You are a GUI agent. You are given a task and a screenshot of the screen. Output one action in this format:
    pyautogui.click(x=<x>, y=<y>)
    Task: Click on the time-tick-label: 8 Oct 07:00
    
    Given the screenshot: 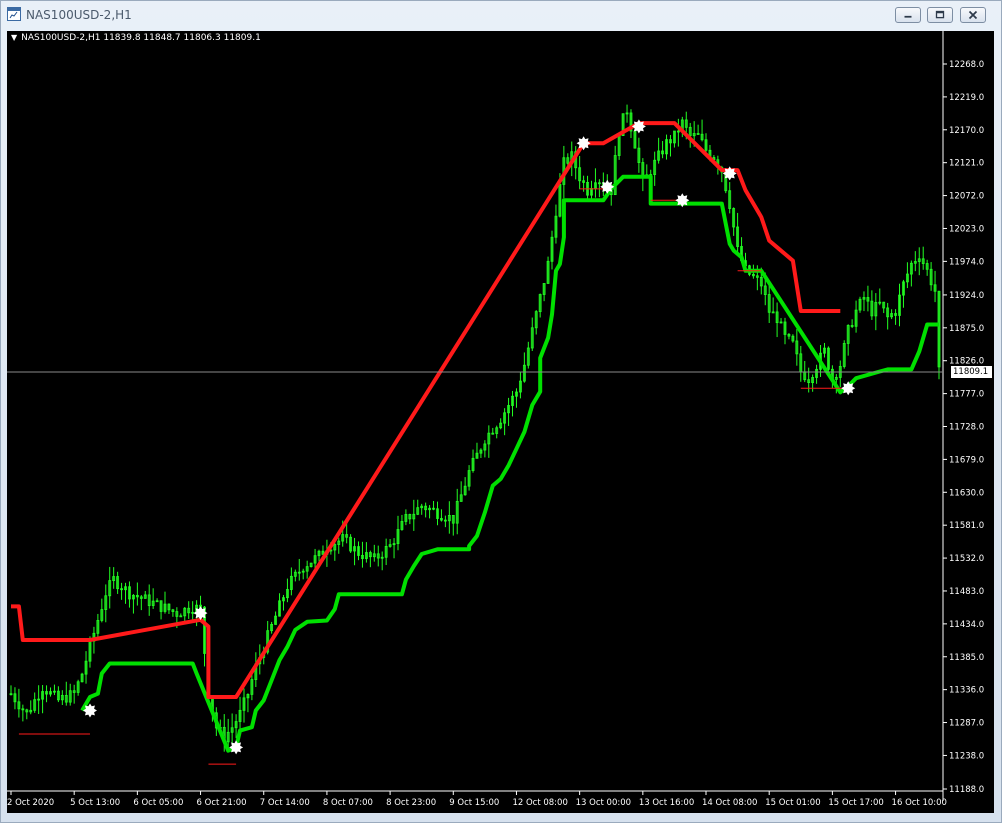 What is the action you would take?
    pyautogui.click(x=348, y=803)
    